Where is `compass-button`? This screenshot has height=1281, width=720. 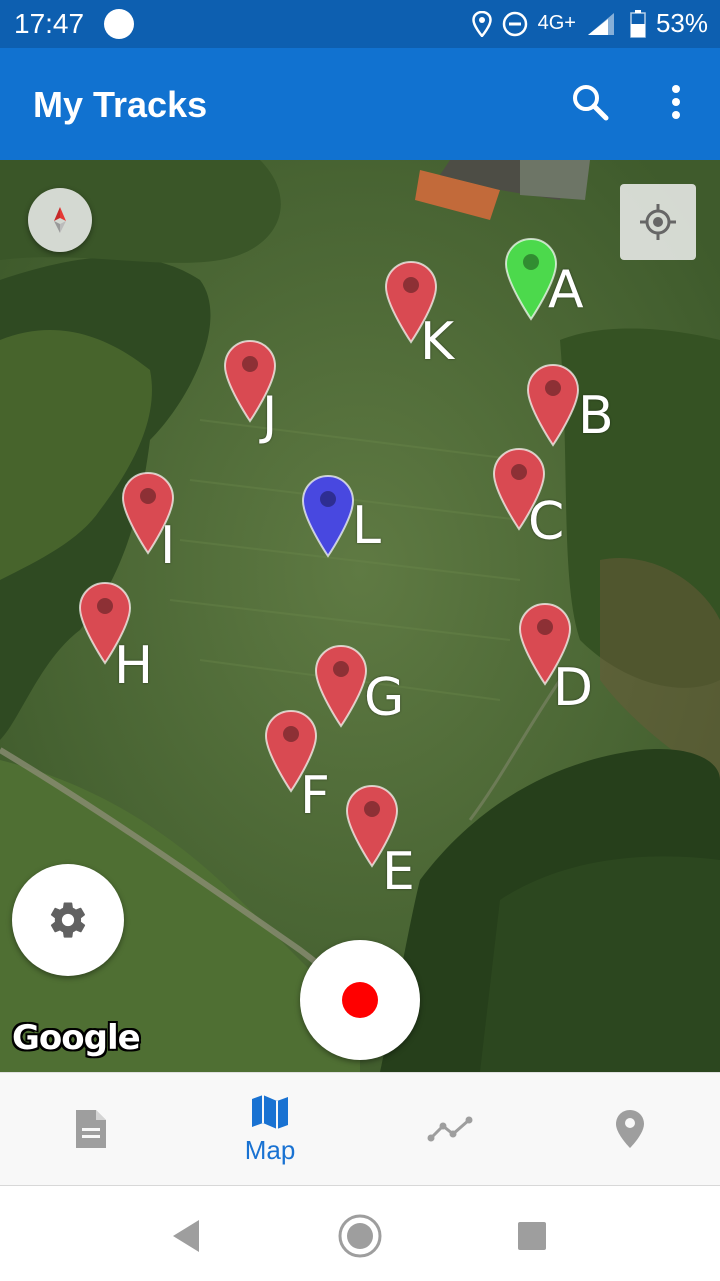
compass-button is located at coordinates (60, 220).